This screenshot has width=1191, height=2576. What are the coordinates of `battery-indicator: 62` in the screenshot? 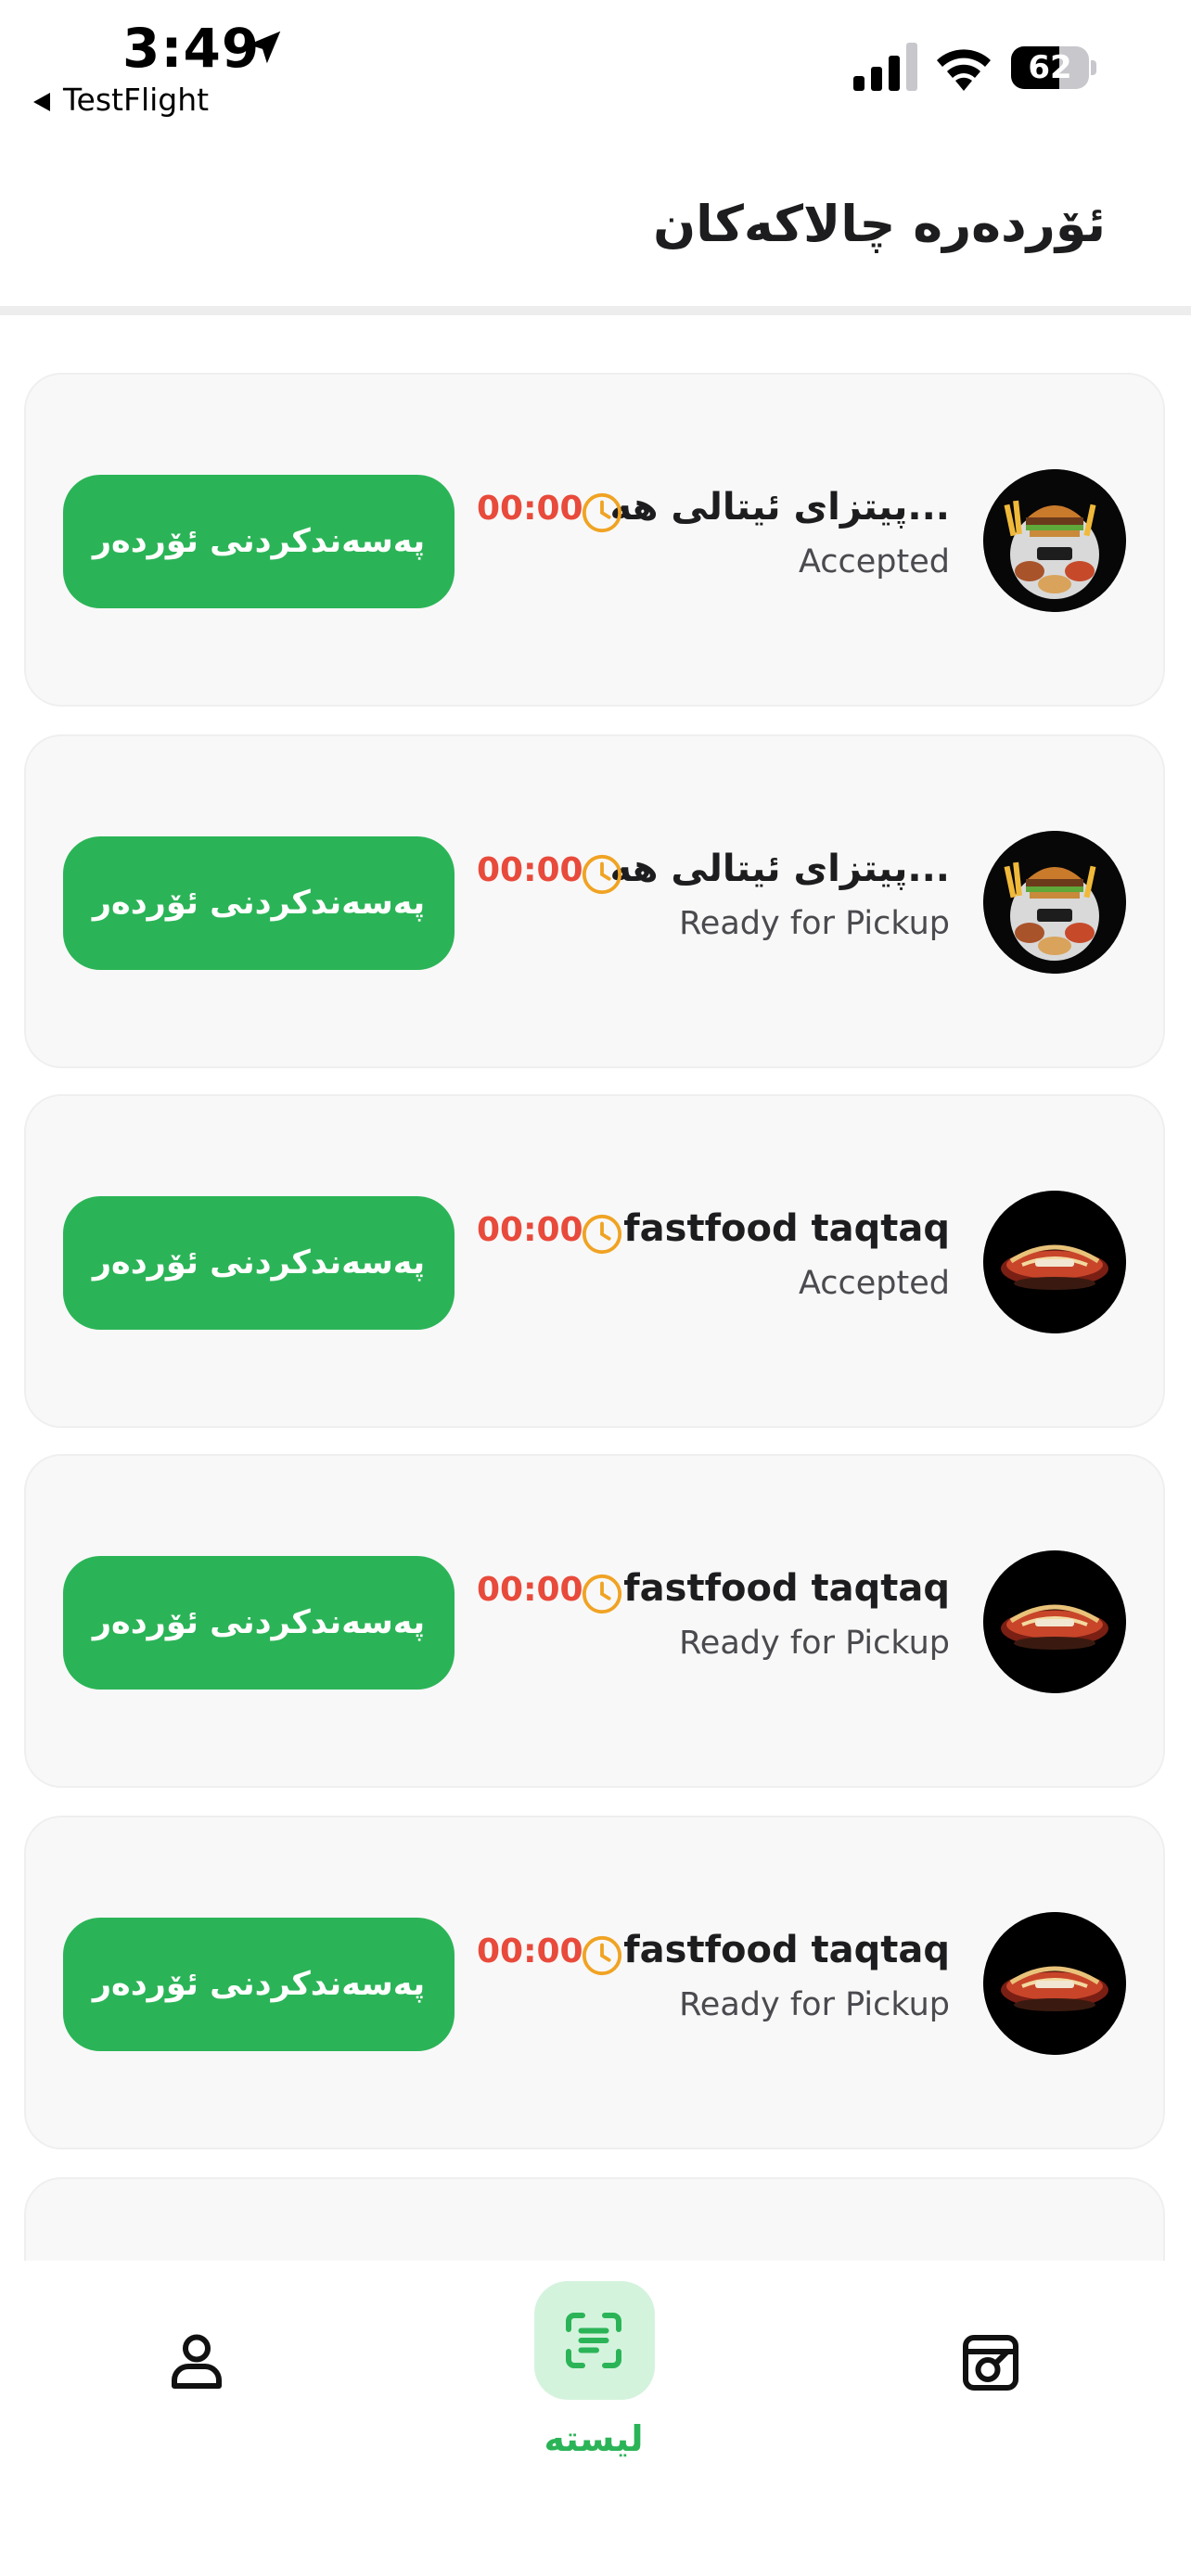 It's located at (1053, 67).